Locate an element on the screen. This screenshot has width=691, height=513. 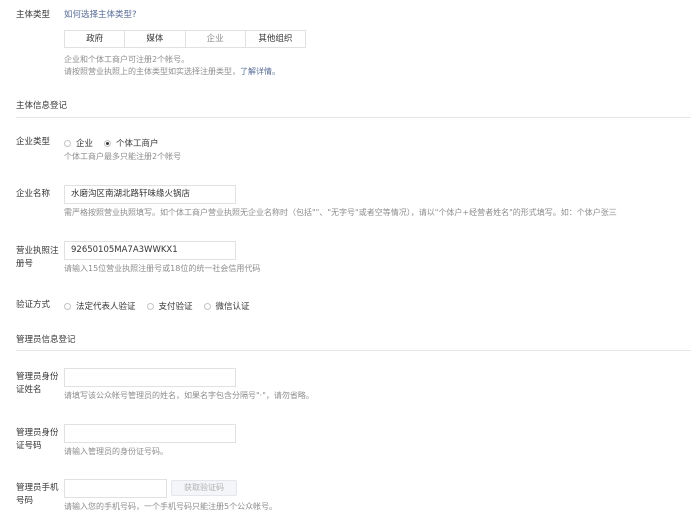
subject-type-hint-text: 请按照营业执照上的主体类型如实选择注册类型， is located at coordinates (152, 71).